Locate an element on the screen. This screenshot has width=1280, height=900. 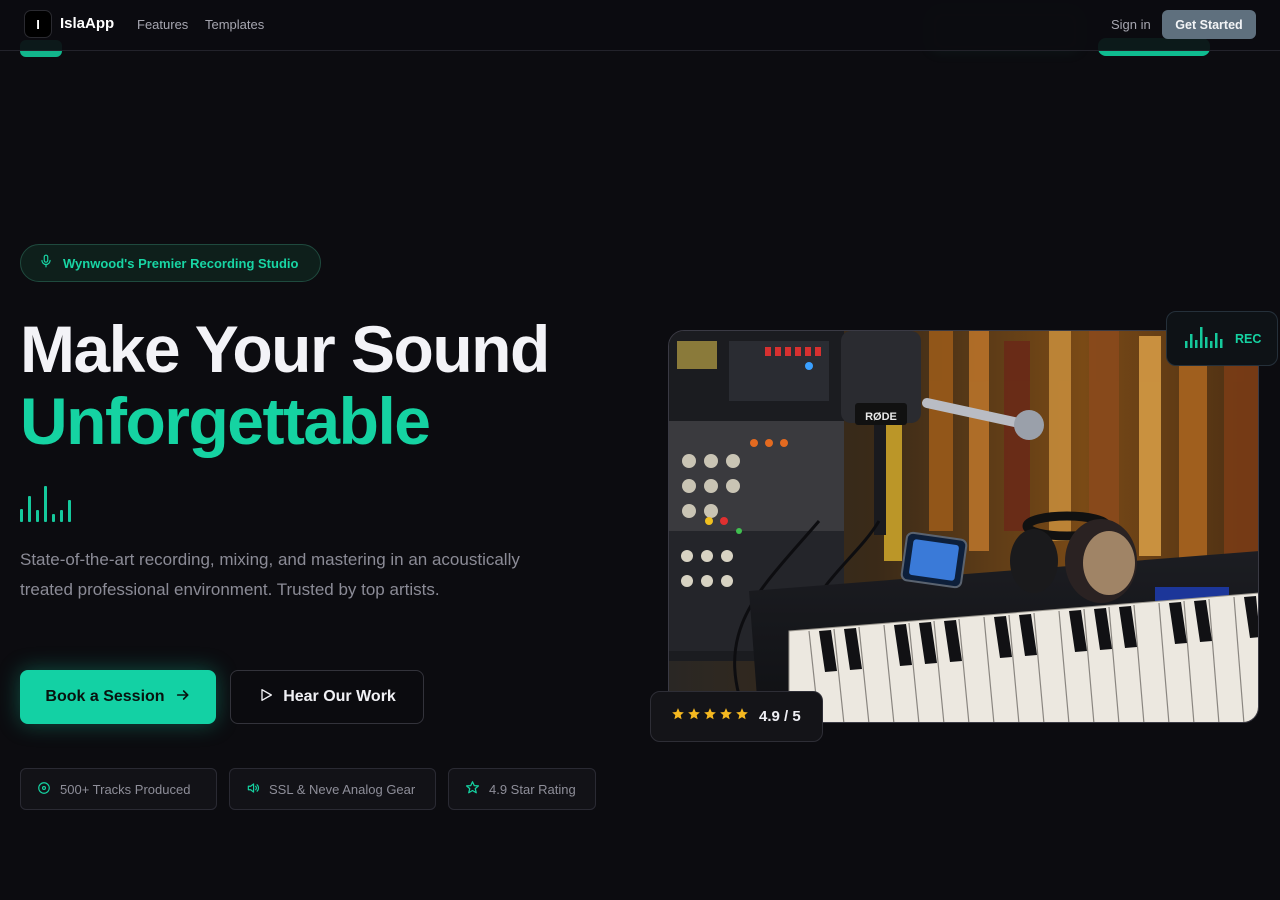
logo-icon: I is located at coordinates (38, 24).